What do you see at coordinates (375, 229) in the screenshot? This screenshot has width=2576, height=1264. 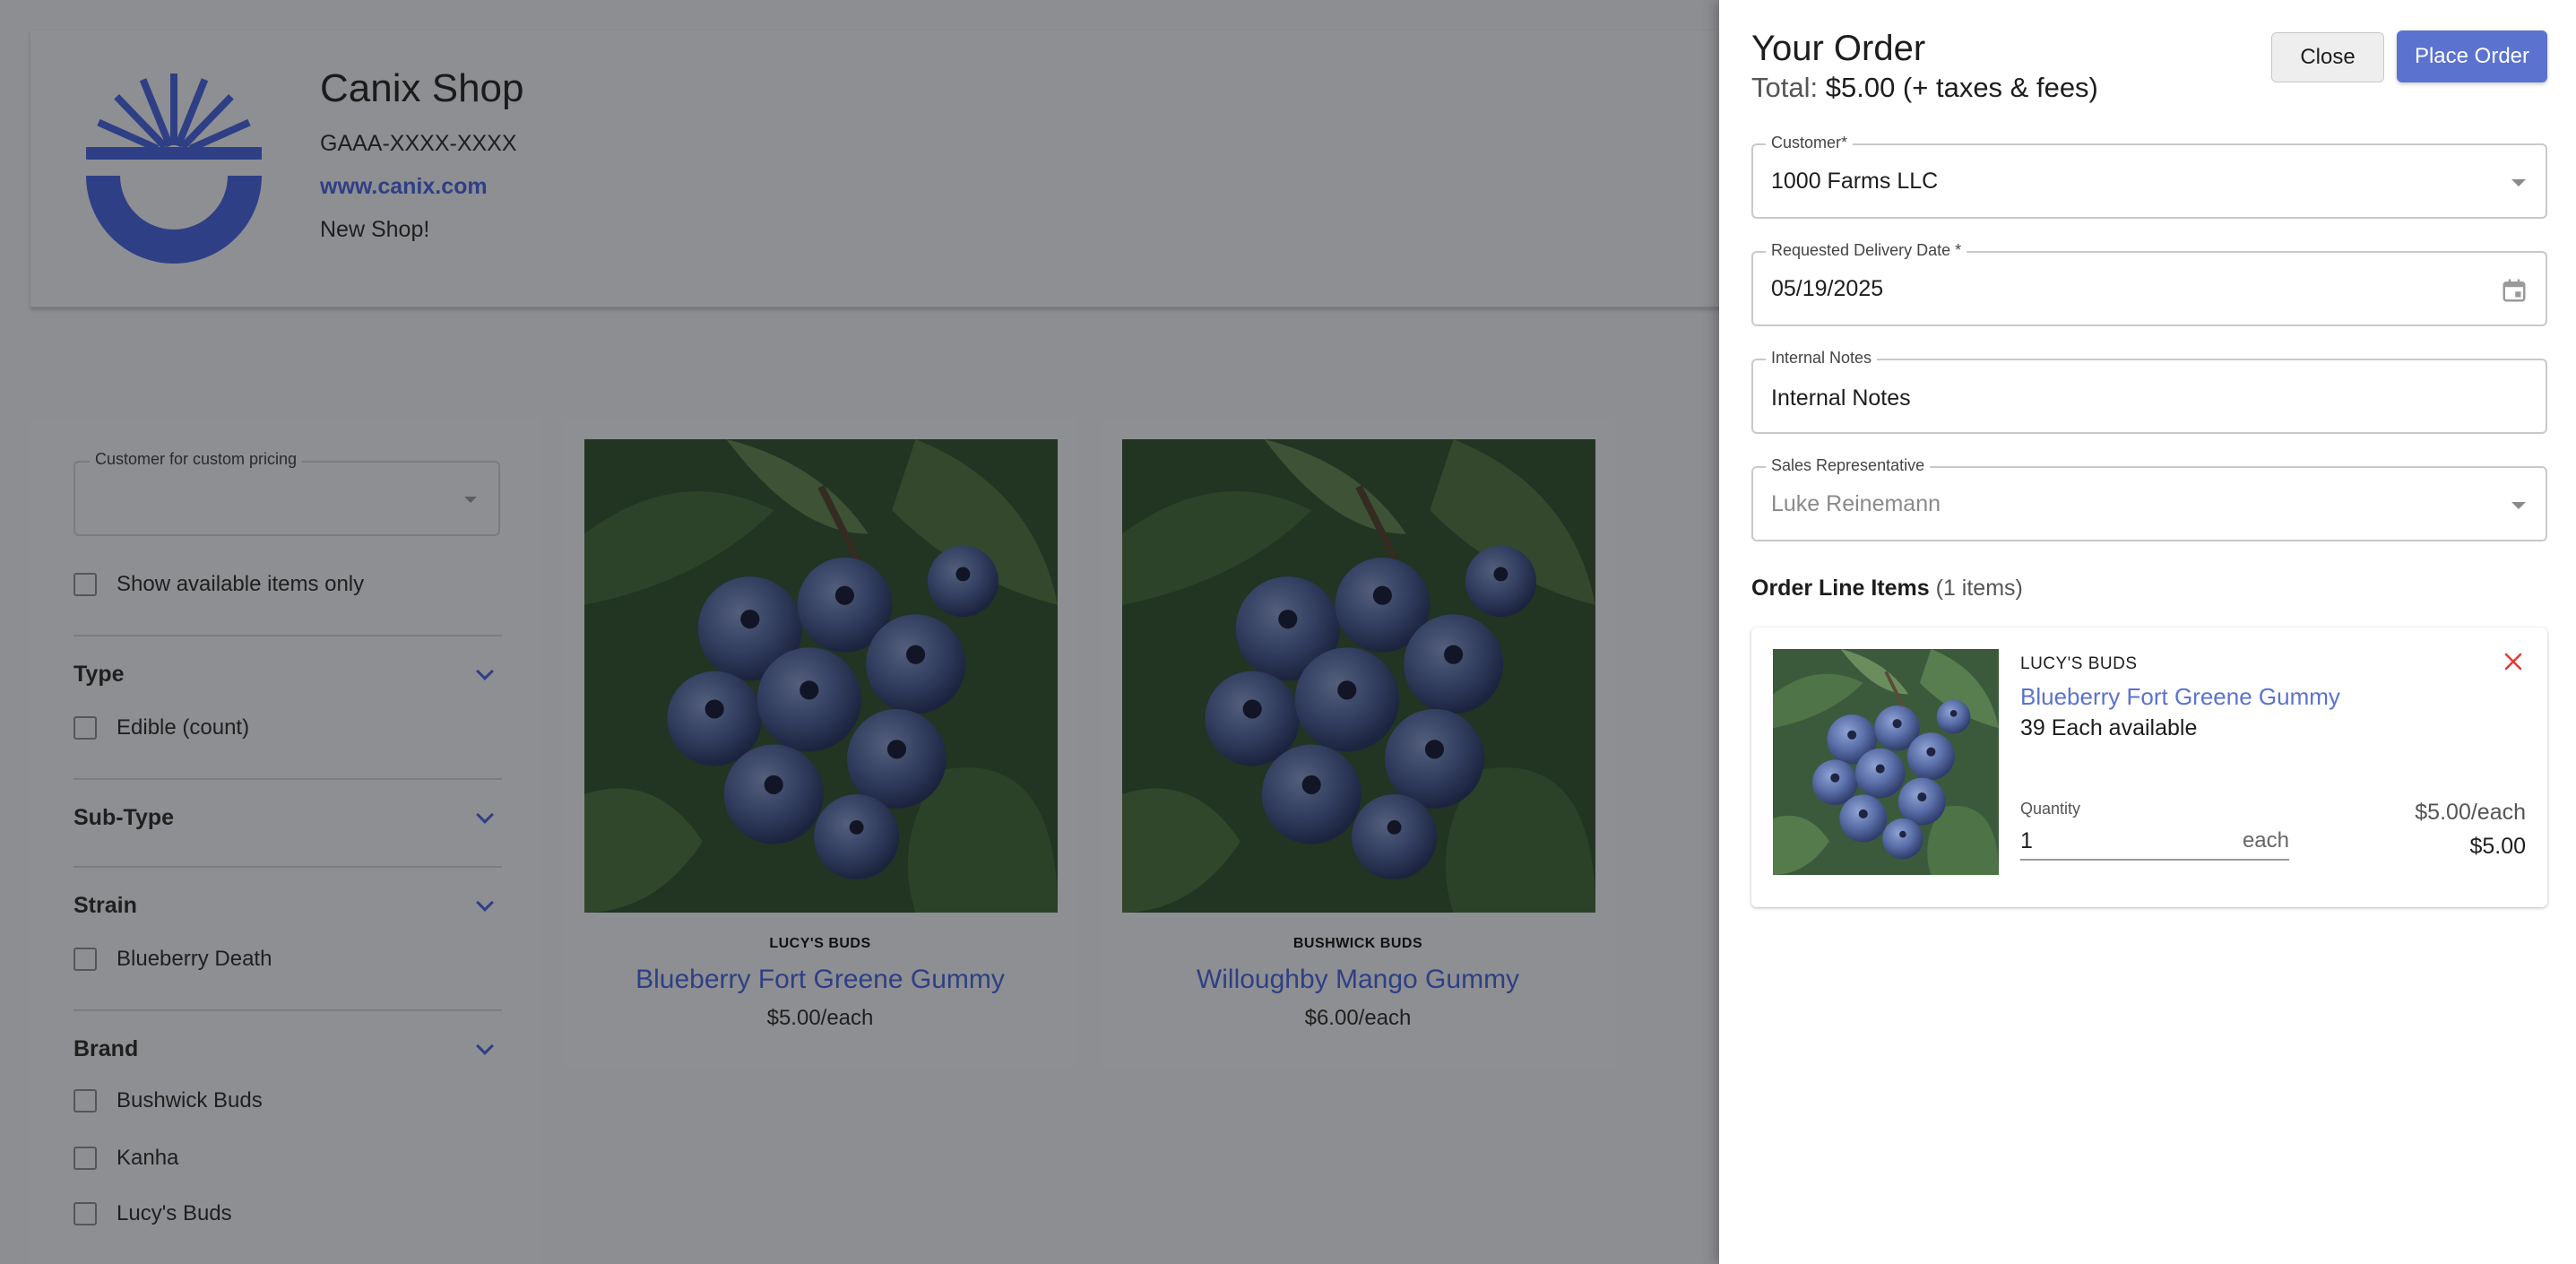 I see `shop-description: New Shop!` at bounding box center [375, 229].